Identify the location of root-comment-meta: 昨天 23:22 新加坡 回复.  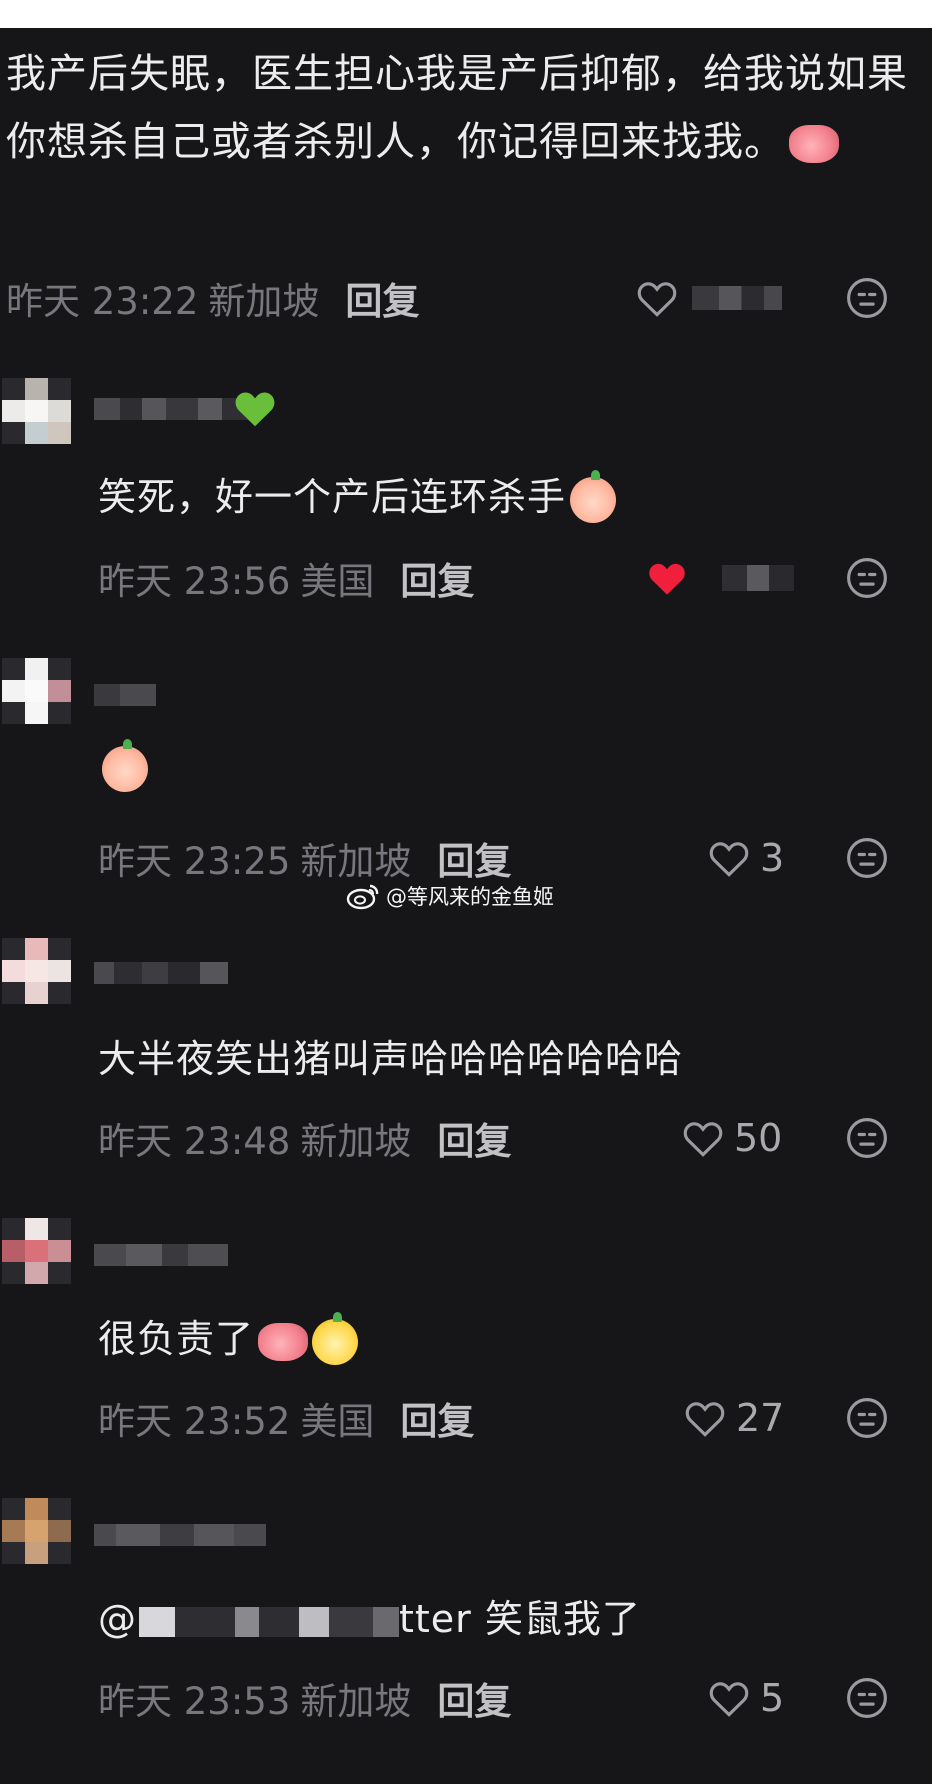
(212, 298).